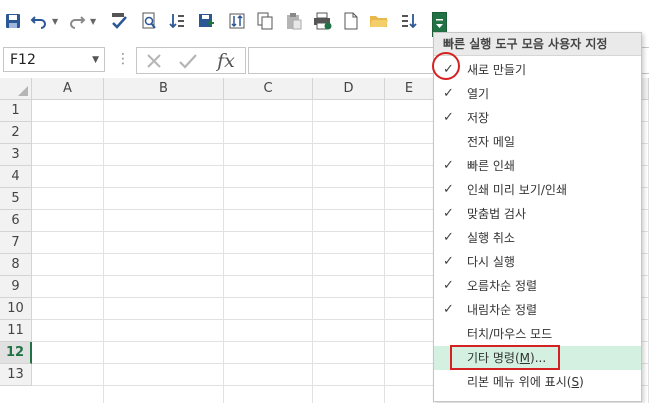 The image size is (649, 403). What do you see at coordinates (16, 133) in the screenshot?
I see `row-header: 2` at bounding box center [16, 133].